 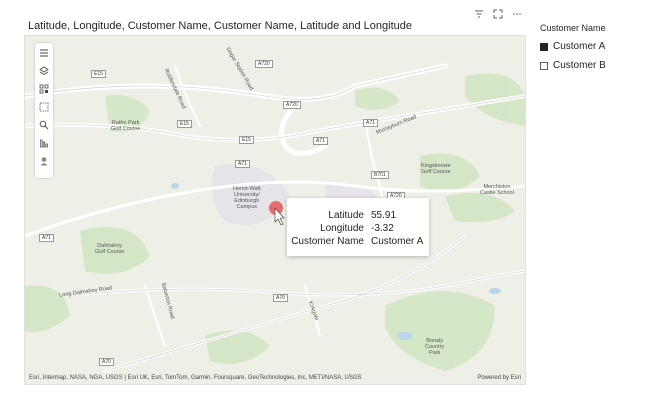 I want to click on layers-icon, so click(x=44, y=71).